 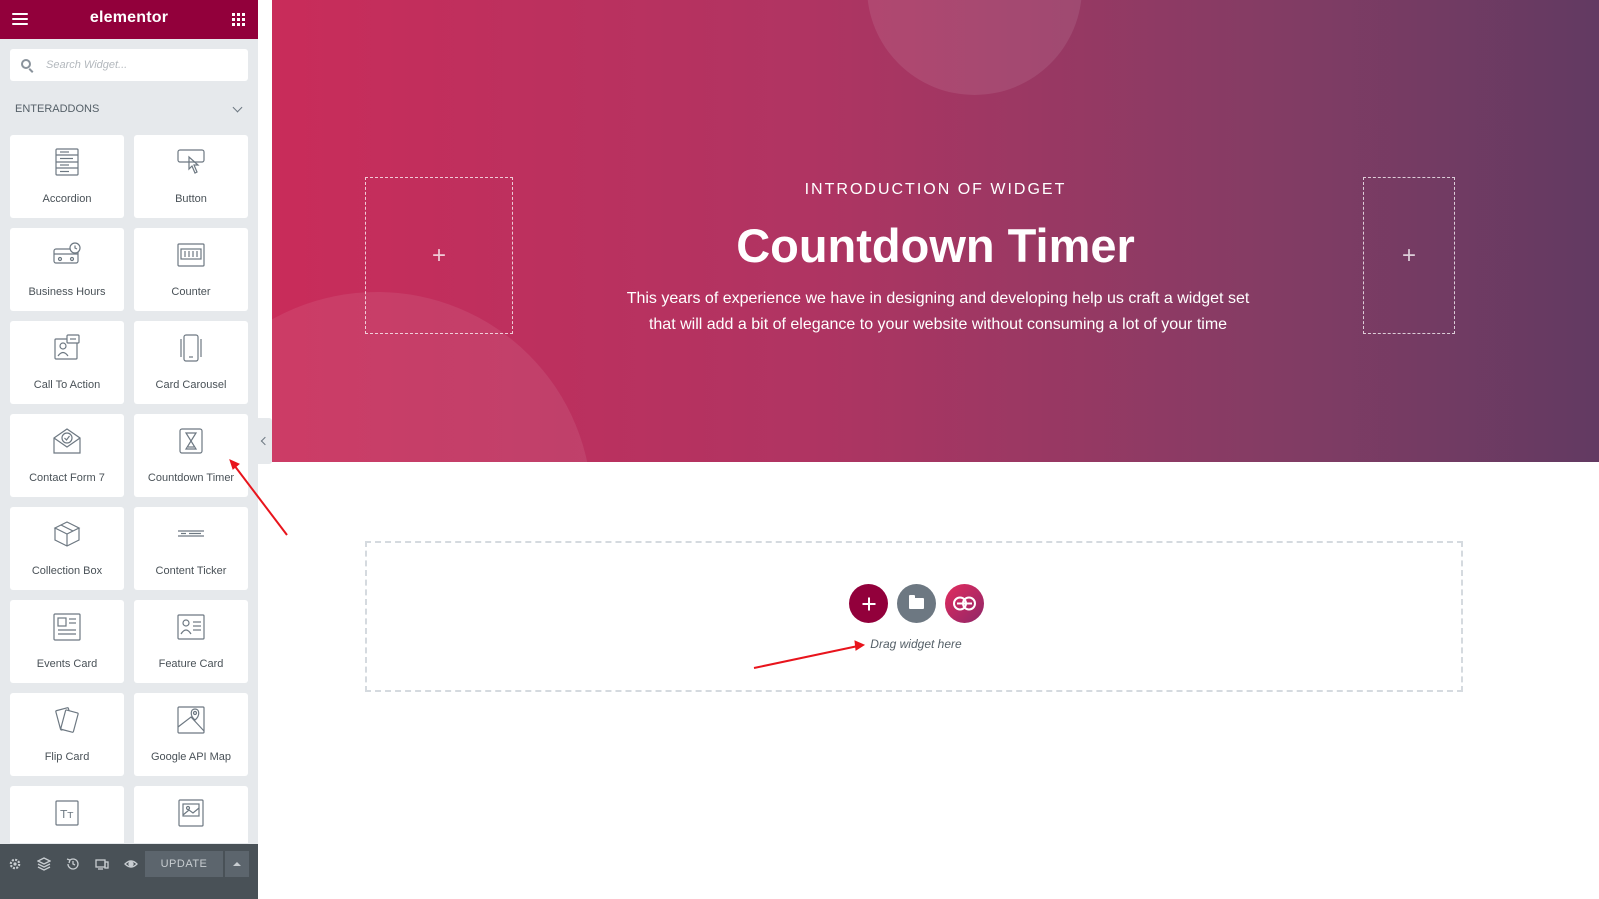 I want to click on search-box, so click(x=129, y=65).